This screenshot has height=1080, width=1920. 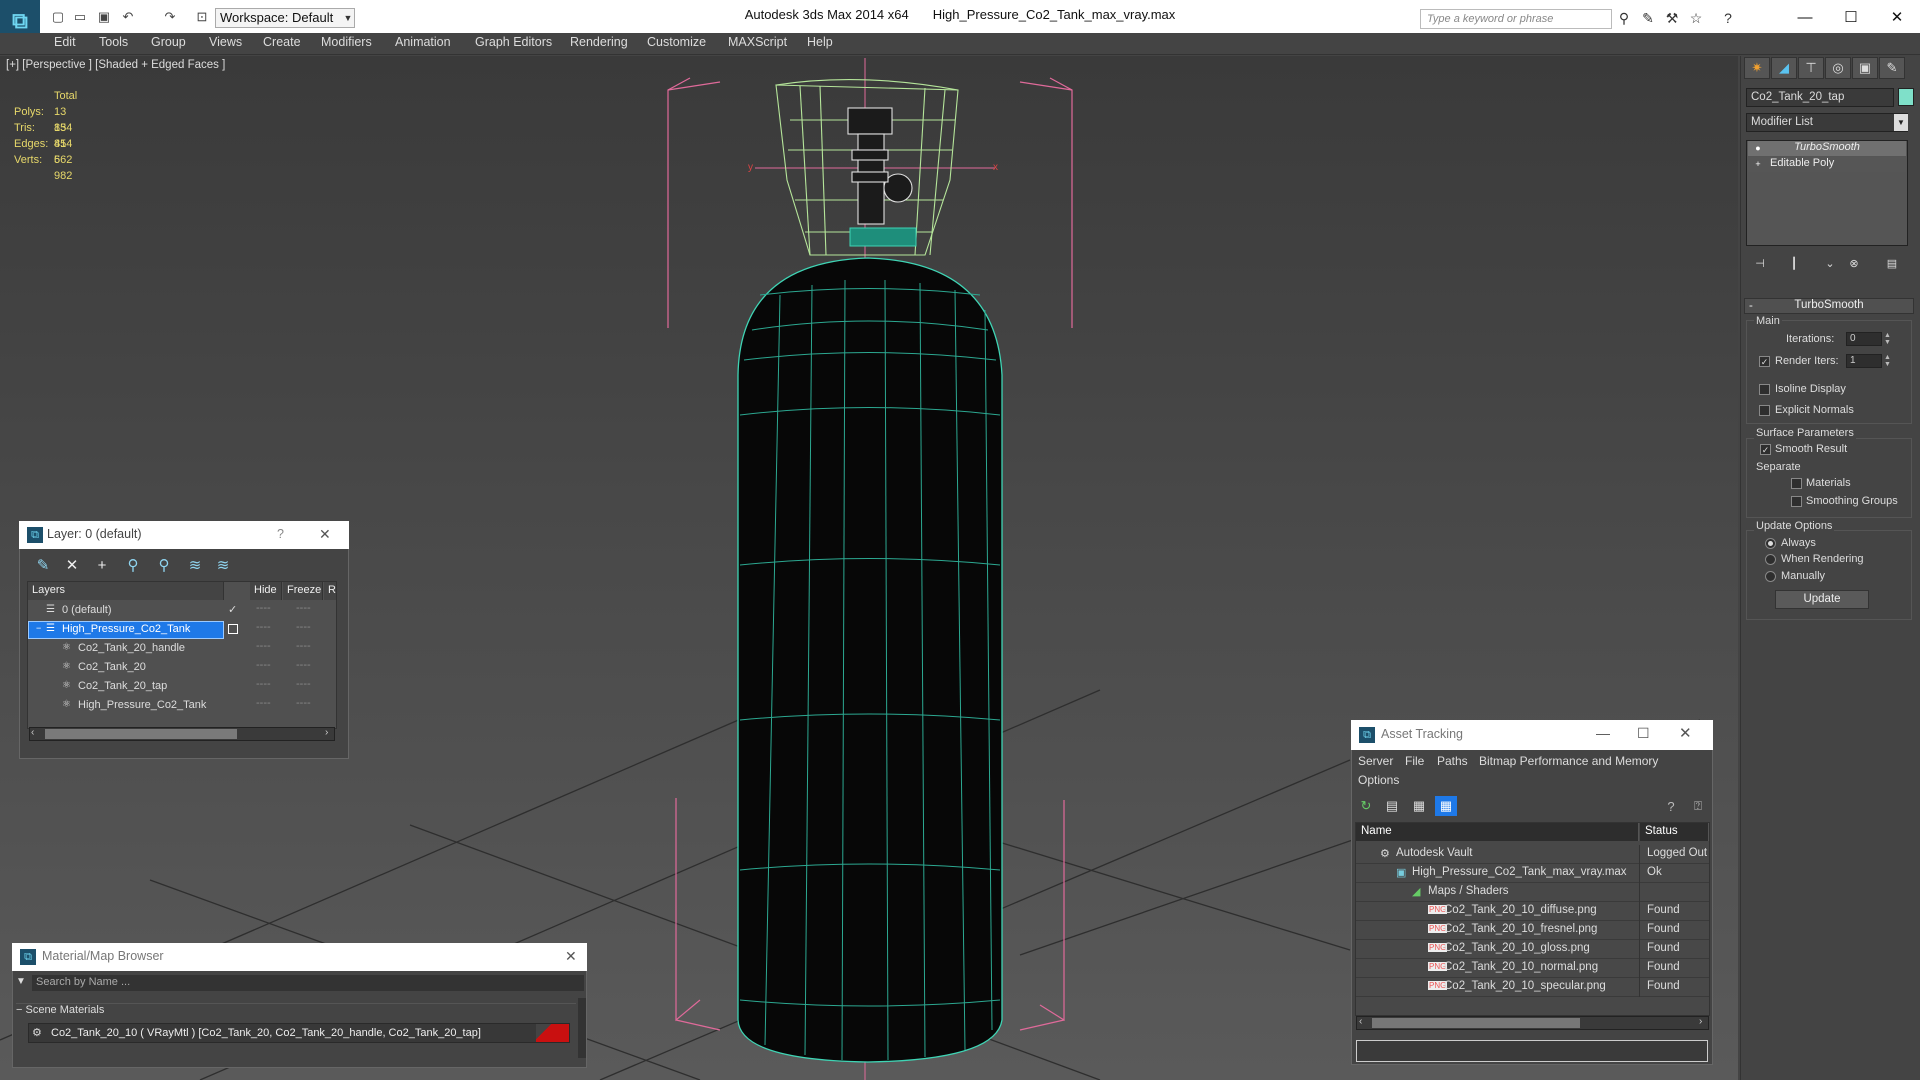 I want to click on col-name: Name, so click(x=1497, y=832).